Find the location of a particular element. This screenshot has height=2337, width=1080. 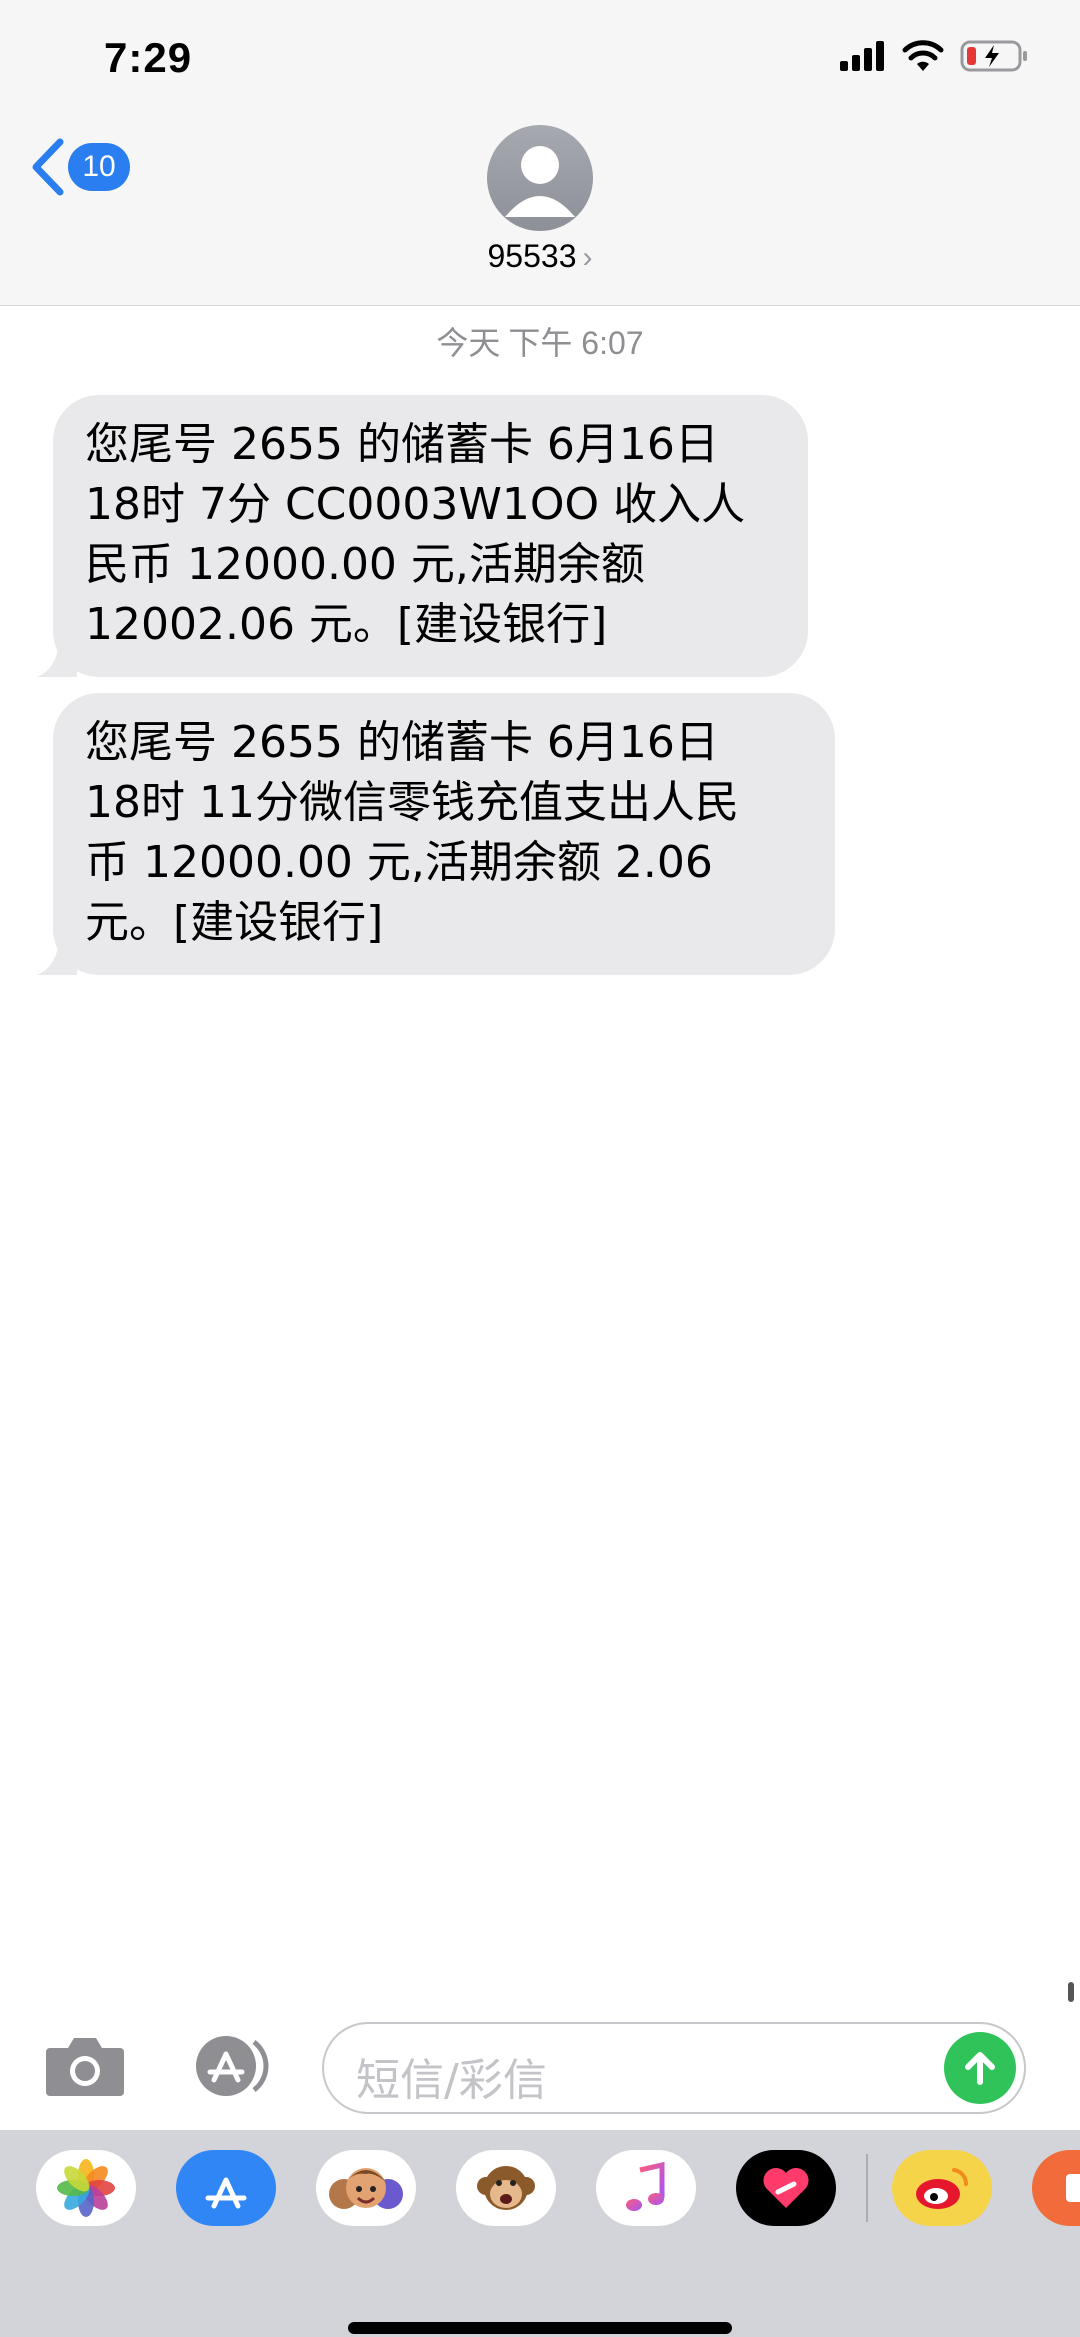

compose-bar: 短信/彩信 is located at coordinates (540, 2070).